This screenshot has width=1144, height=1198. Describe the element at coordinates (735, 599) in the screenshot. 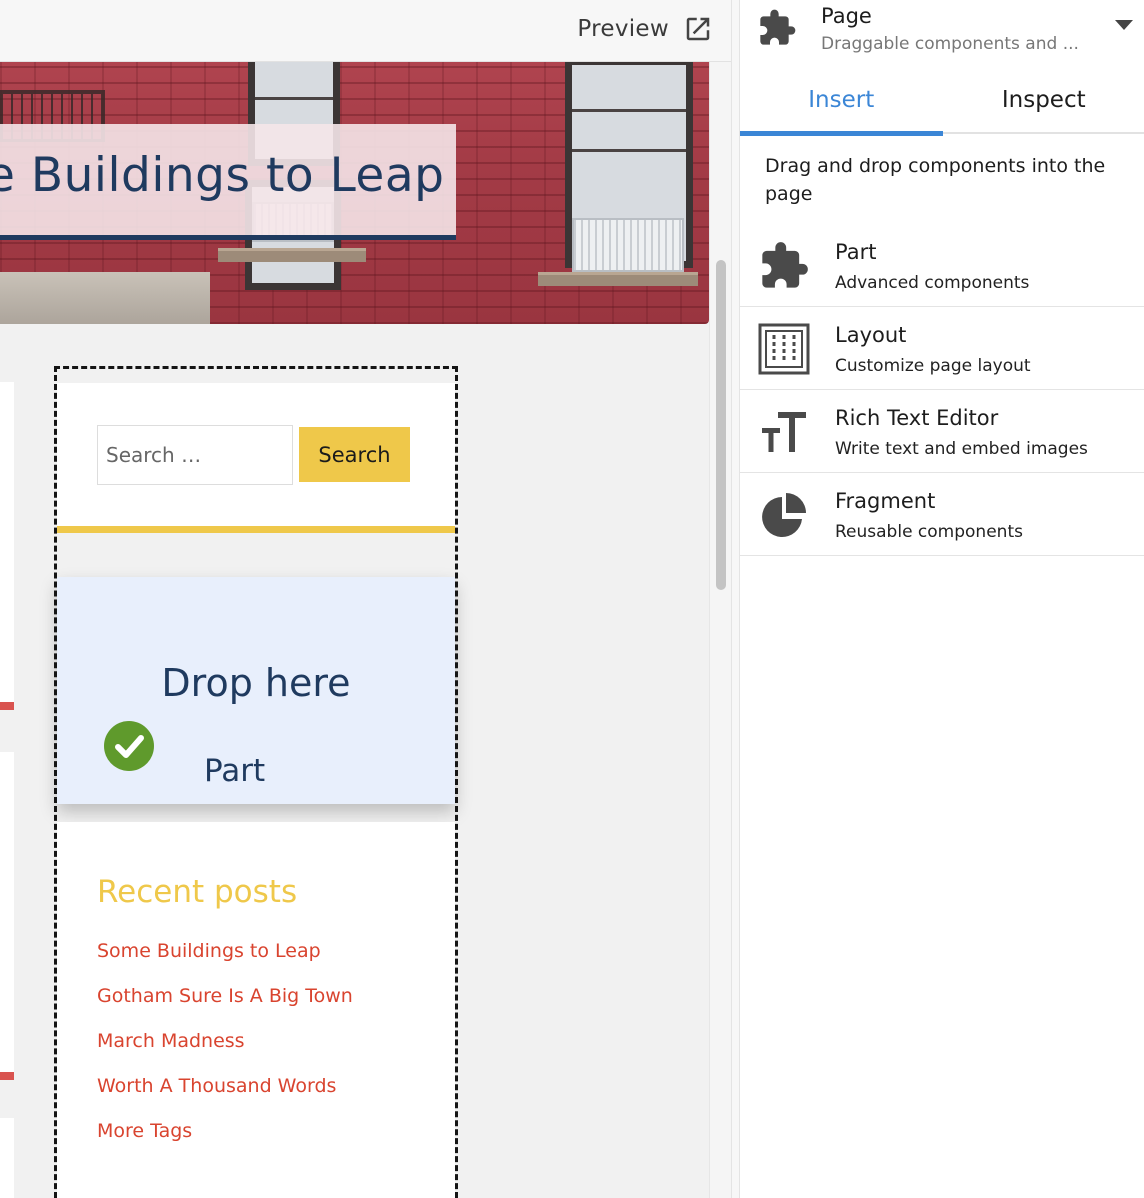

I see `panel-divider` at that location.